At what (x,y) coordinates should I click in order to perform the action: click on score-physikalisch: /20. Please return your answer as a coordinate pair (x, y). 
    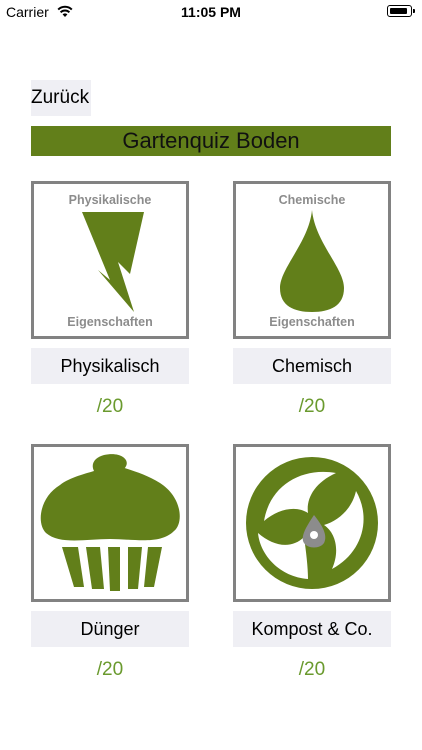
    Looking at the image, I should click on (110, 406).